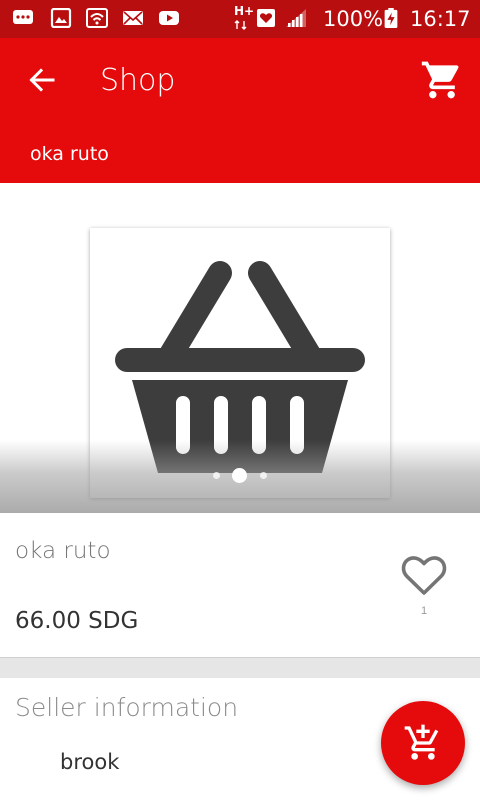 The width and height of the screenshot is (480, 800). What do you see at coordinates (89, 762) in the screenshot?
I see `seller-name: brook` at bounding box center [89, 762].